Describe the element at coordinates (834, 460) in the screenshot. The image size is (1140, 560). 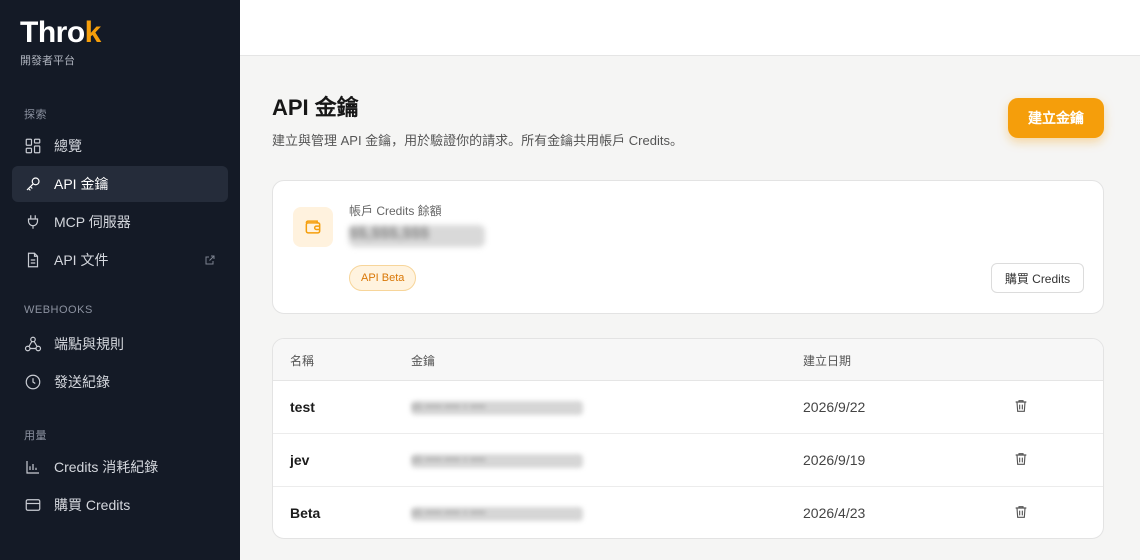
I see `key-created-date: 2026/9/19` at that location.